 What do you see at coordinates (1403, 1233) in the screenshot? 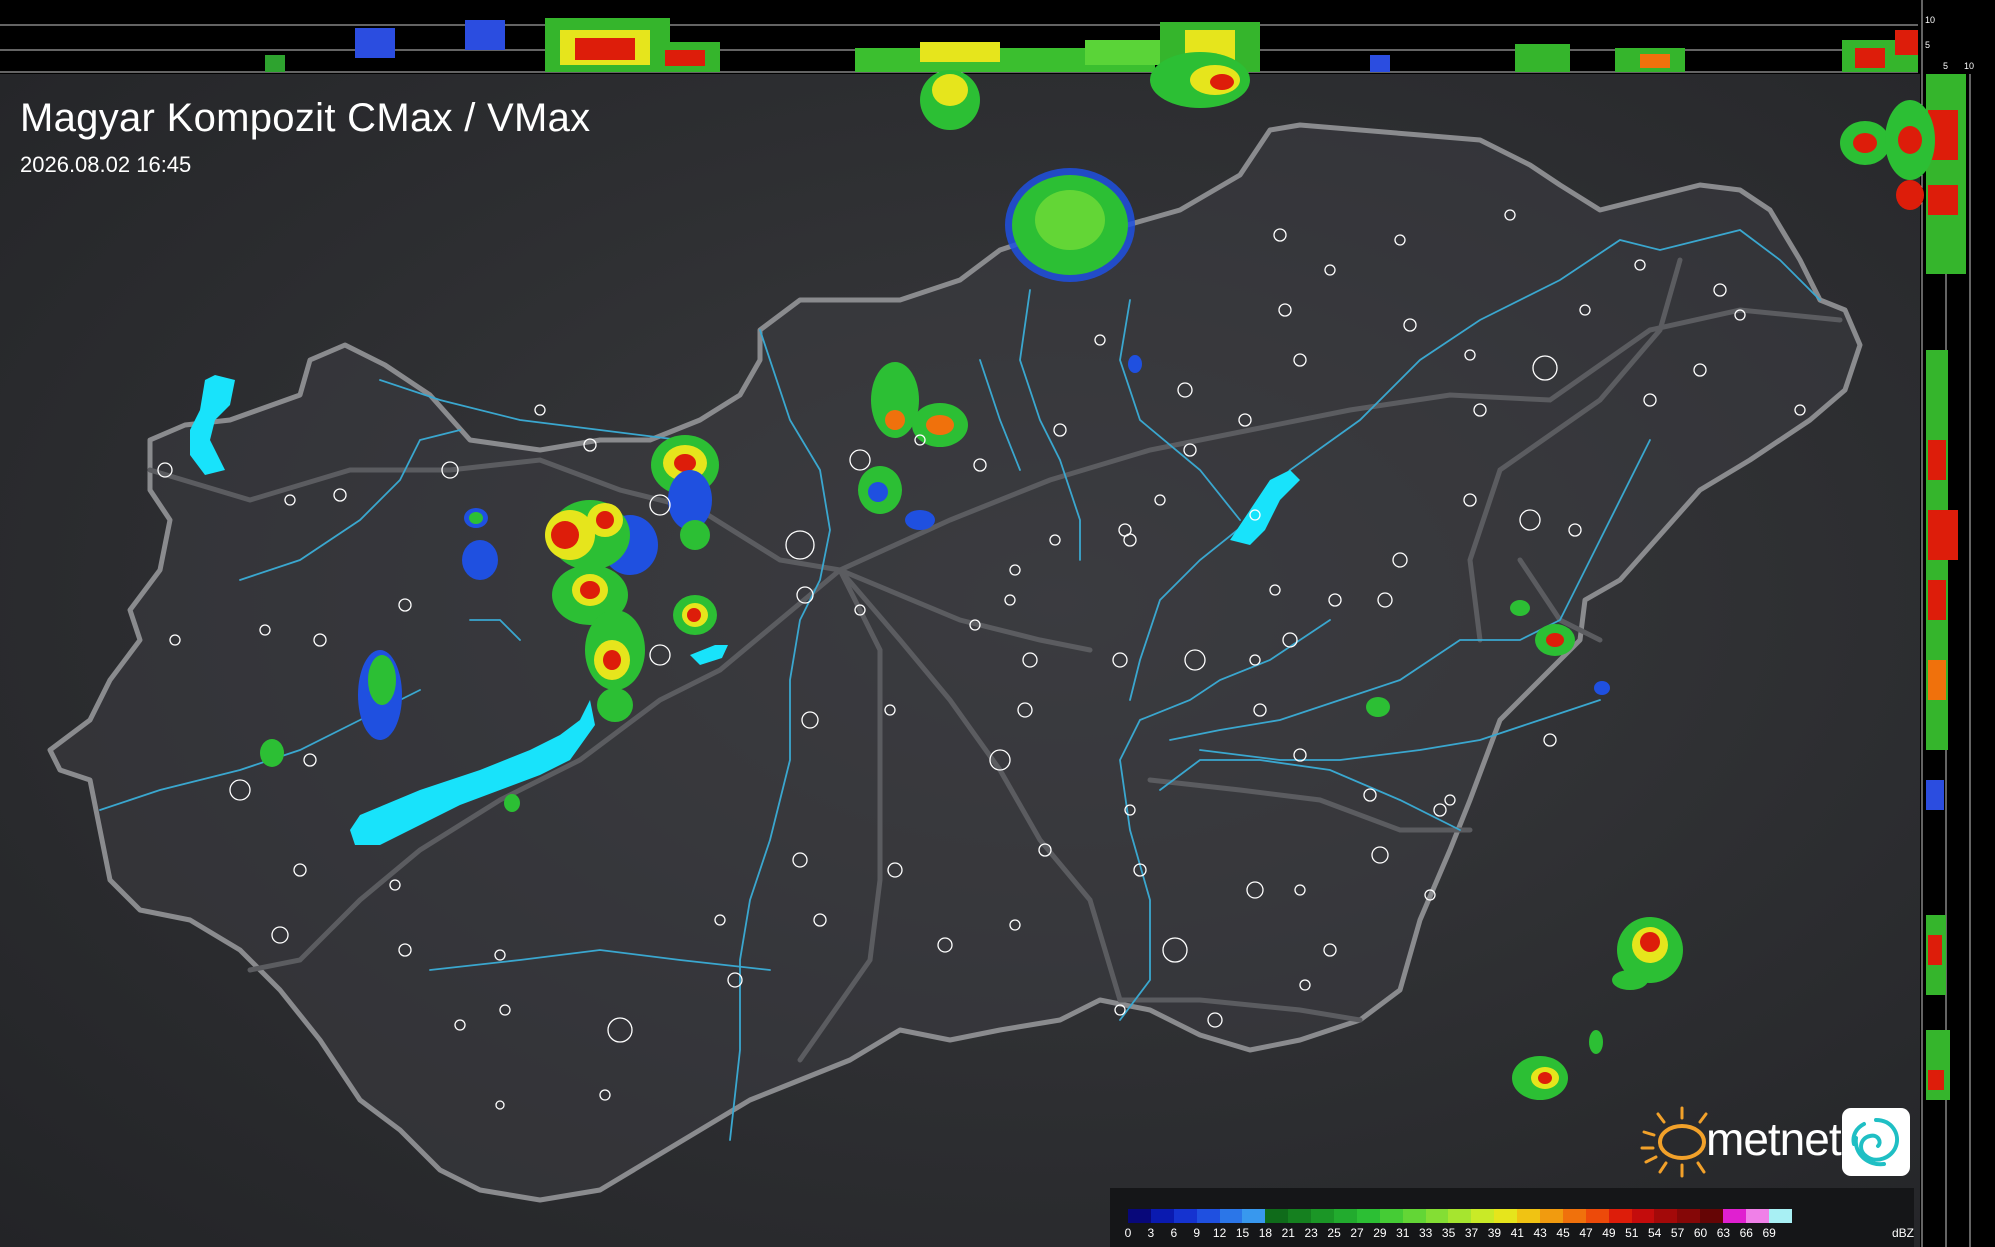
I see `legend-label: 31` at bounding box center [1403, 1233].